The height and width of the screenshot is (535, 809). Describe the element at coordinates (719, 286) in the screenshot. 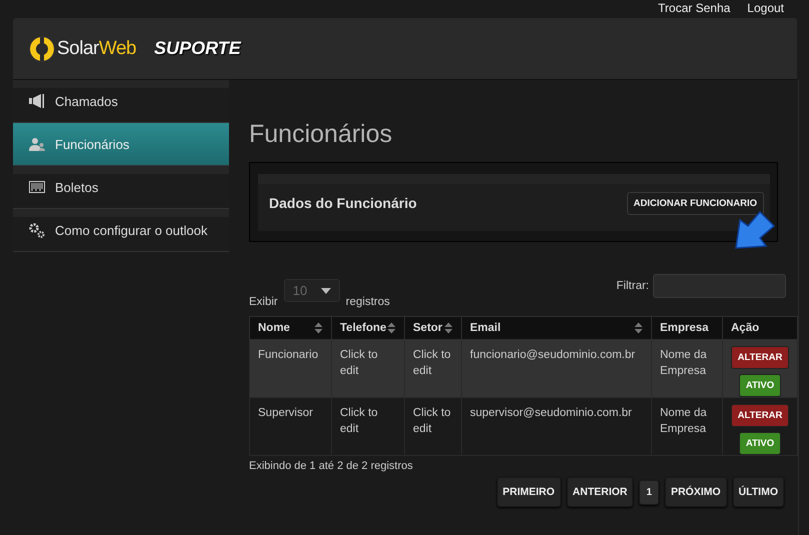

I see `filter-input` at that location.